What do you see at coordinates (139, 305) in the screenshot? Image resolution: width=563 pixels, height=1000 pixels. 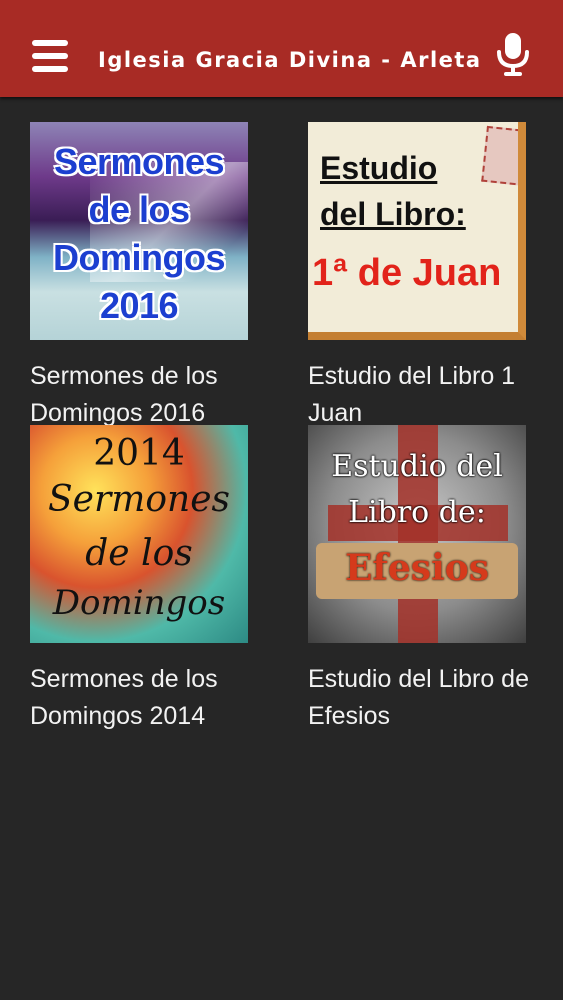 I see `thumb-line: 2016` at bounding box center [139, 305].